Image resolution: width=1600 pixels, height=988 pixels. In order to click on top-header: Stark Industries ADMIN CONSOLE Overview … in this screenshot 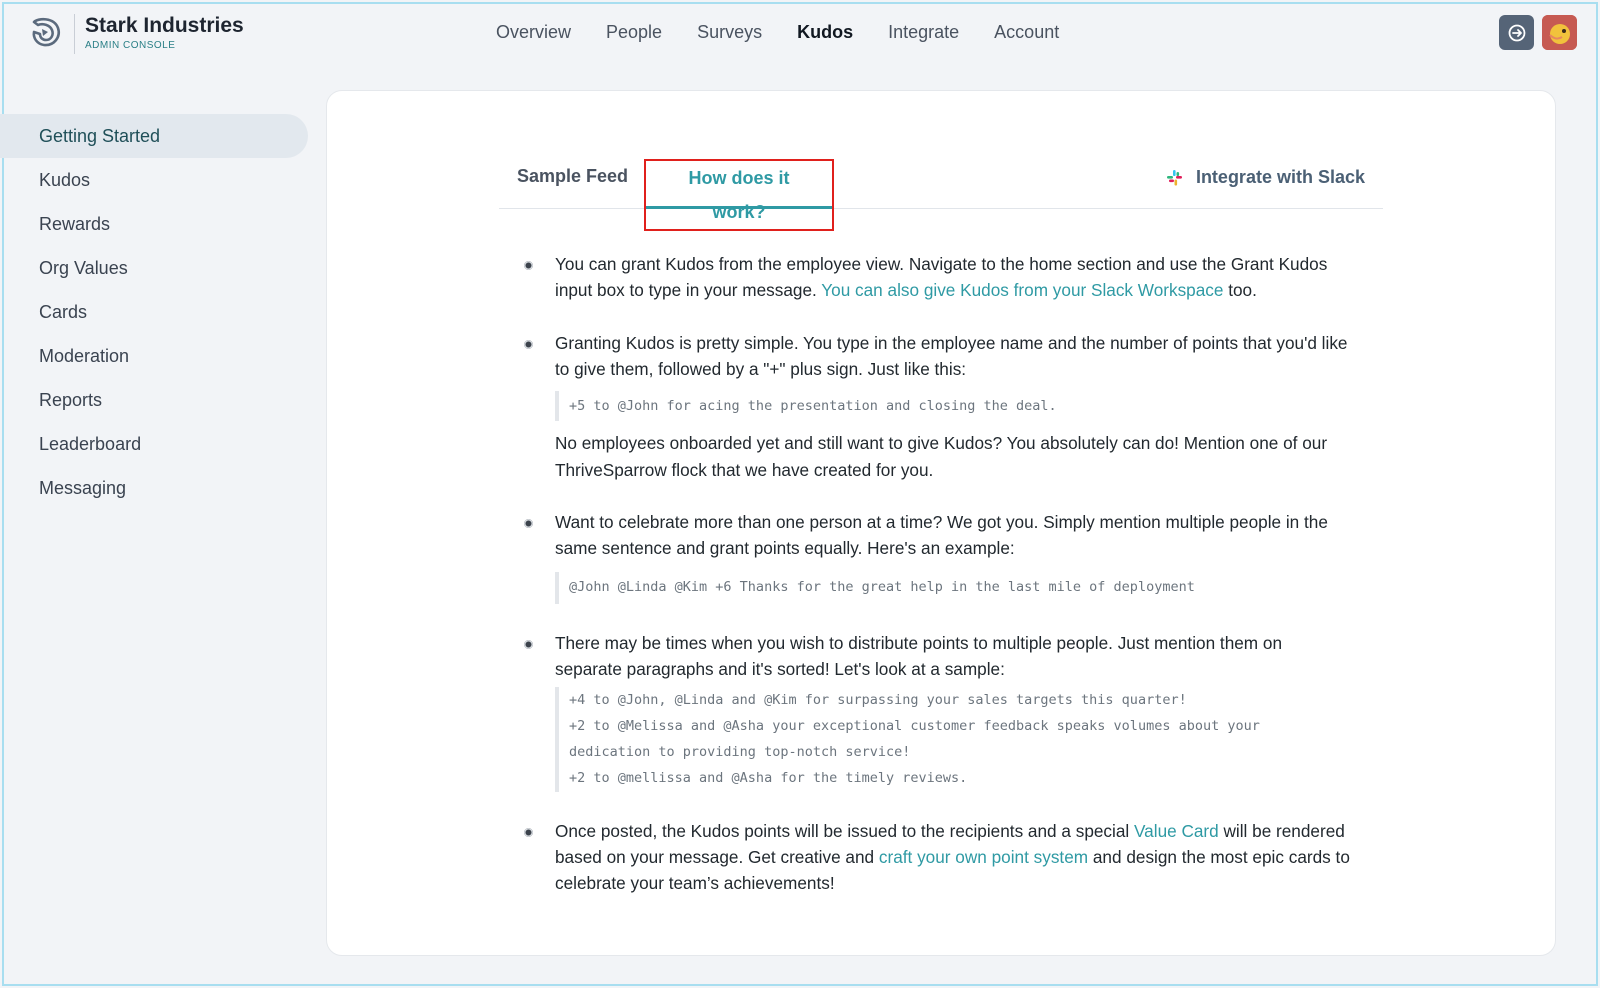, I will do `click(800, 34)`.